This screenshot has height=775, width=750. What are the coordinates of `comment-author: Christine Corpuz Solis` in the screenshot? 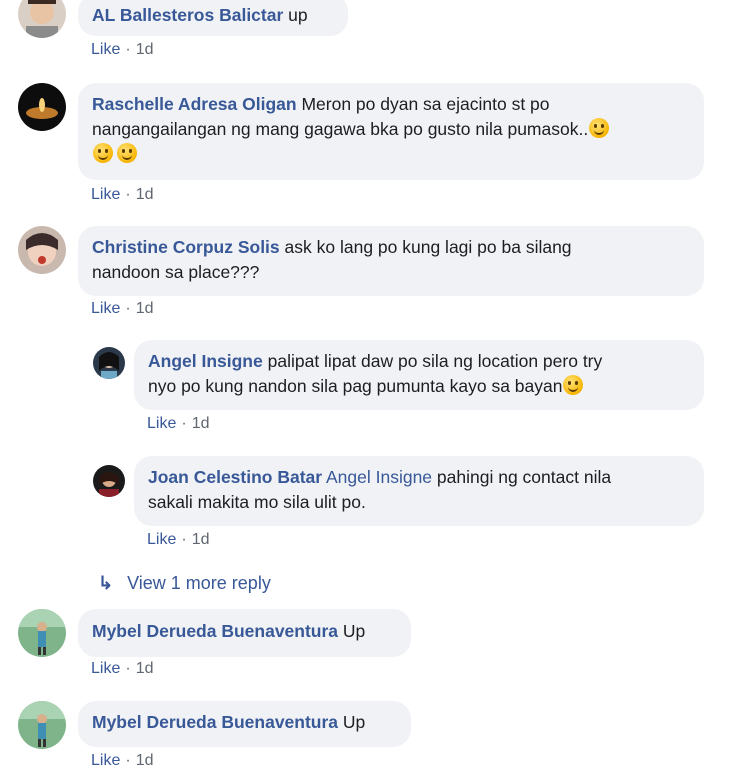 It's located at (186, 247).